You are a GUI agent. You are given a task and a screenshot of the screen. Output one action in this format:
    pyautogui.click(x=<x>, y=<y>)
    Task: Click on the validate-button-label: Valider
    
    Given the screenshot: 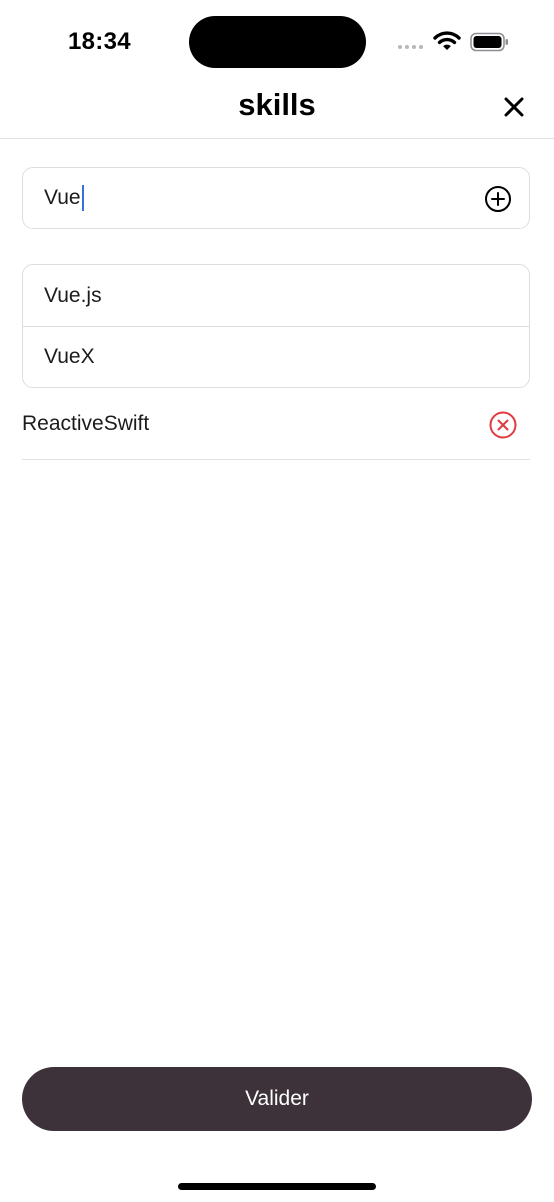 What is the action you would take?
    pyautogui.click(x=277, y=1098)
    